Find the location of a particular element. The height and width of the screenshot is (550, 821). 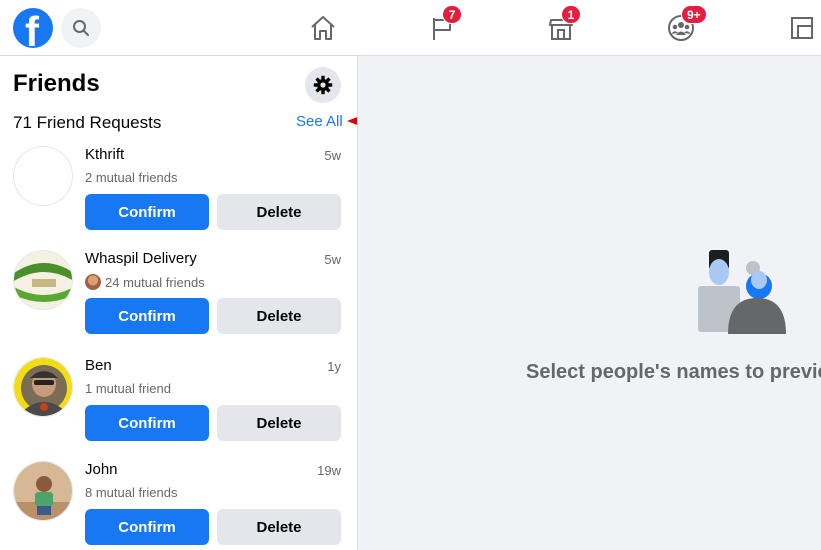

request-name: Ben is located at coordinates (98, 365).